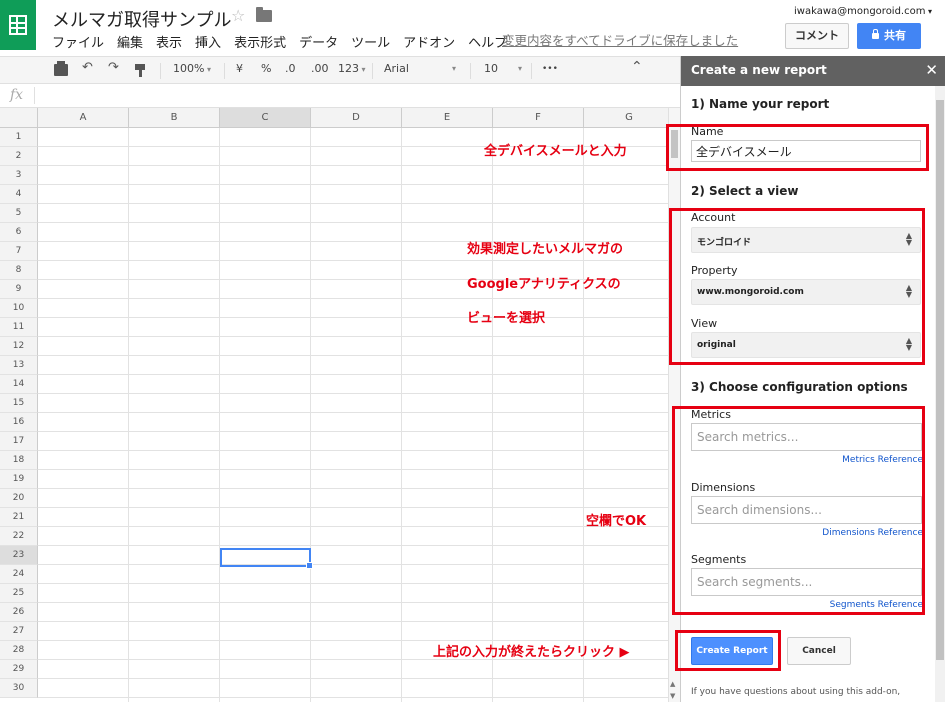 Image resolution: width=945 pixels, height=702 pixels. Describe the element at coordinates (429, 41) in the screenshot. I see `menu-addons: アドオン` at that location.